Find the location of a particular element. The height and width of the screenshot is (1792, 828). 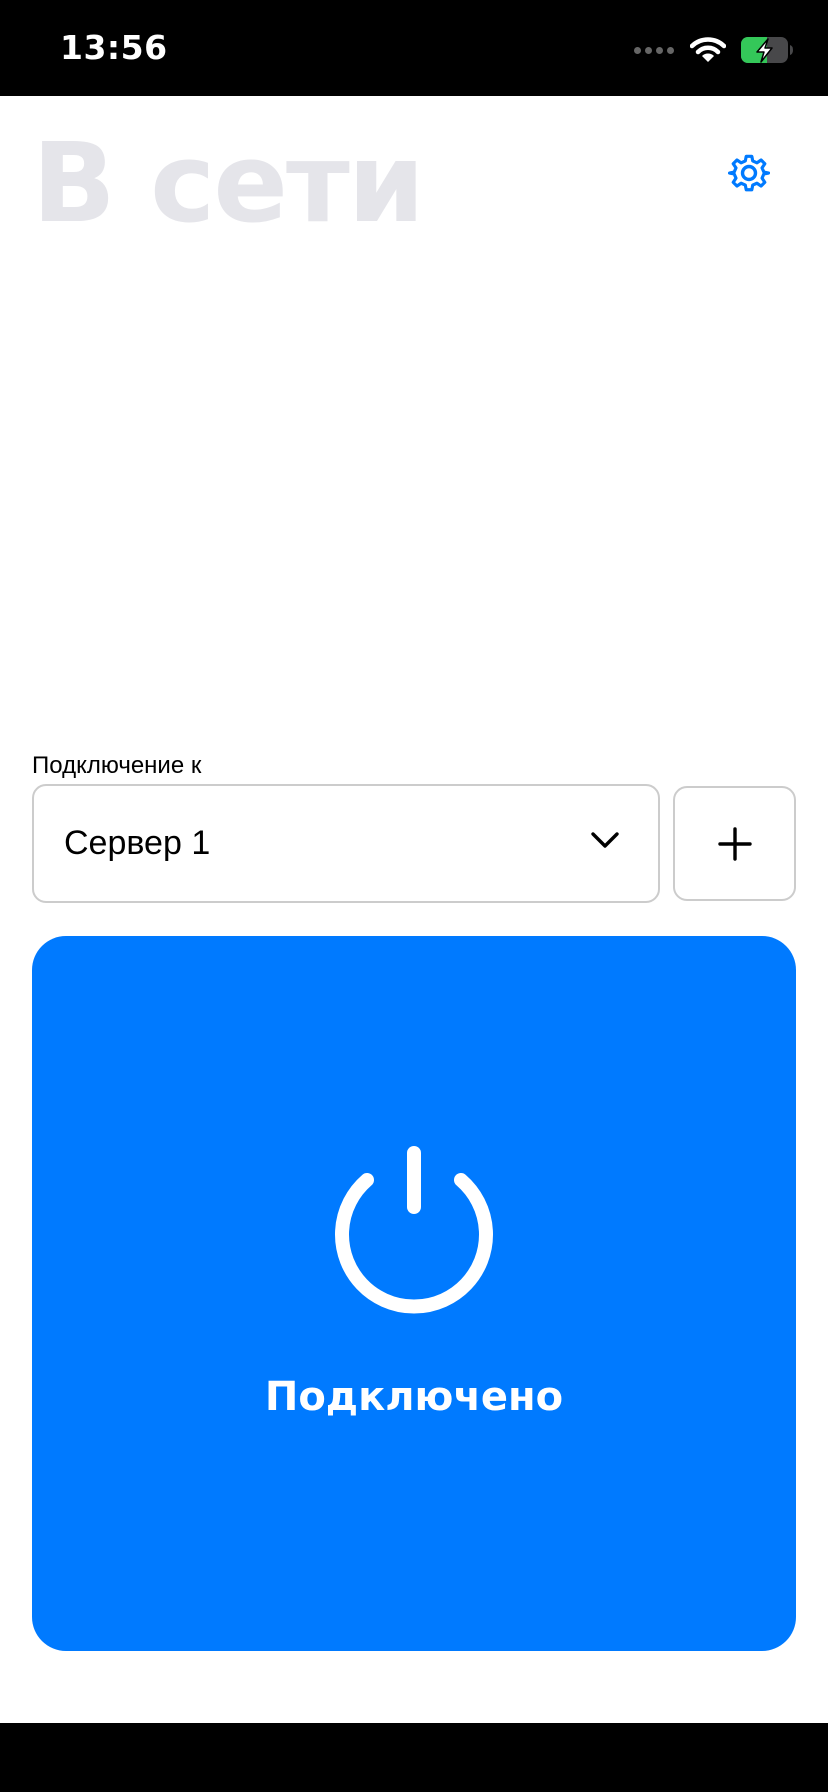

status-bar: 13:56 is located at coordinates (414, 48).